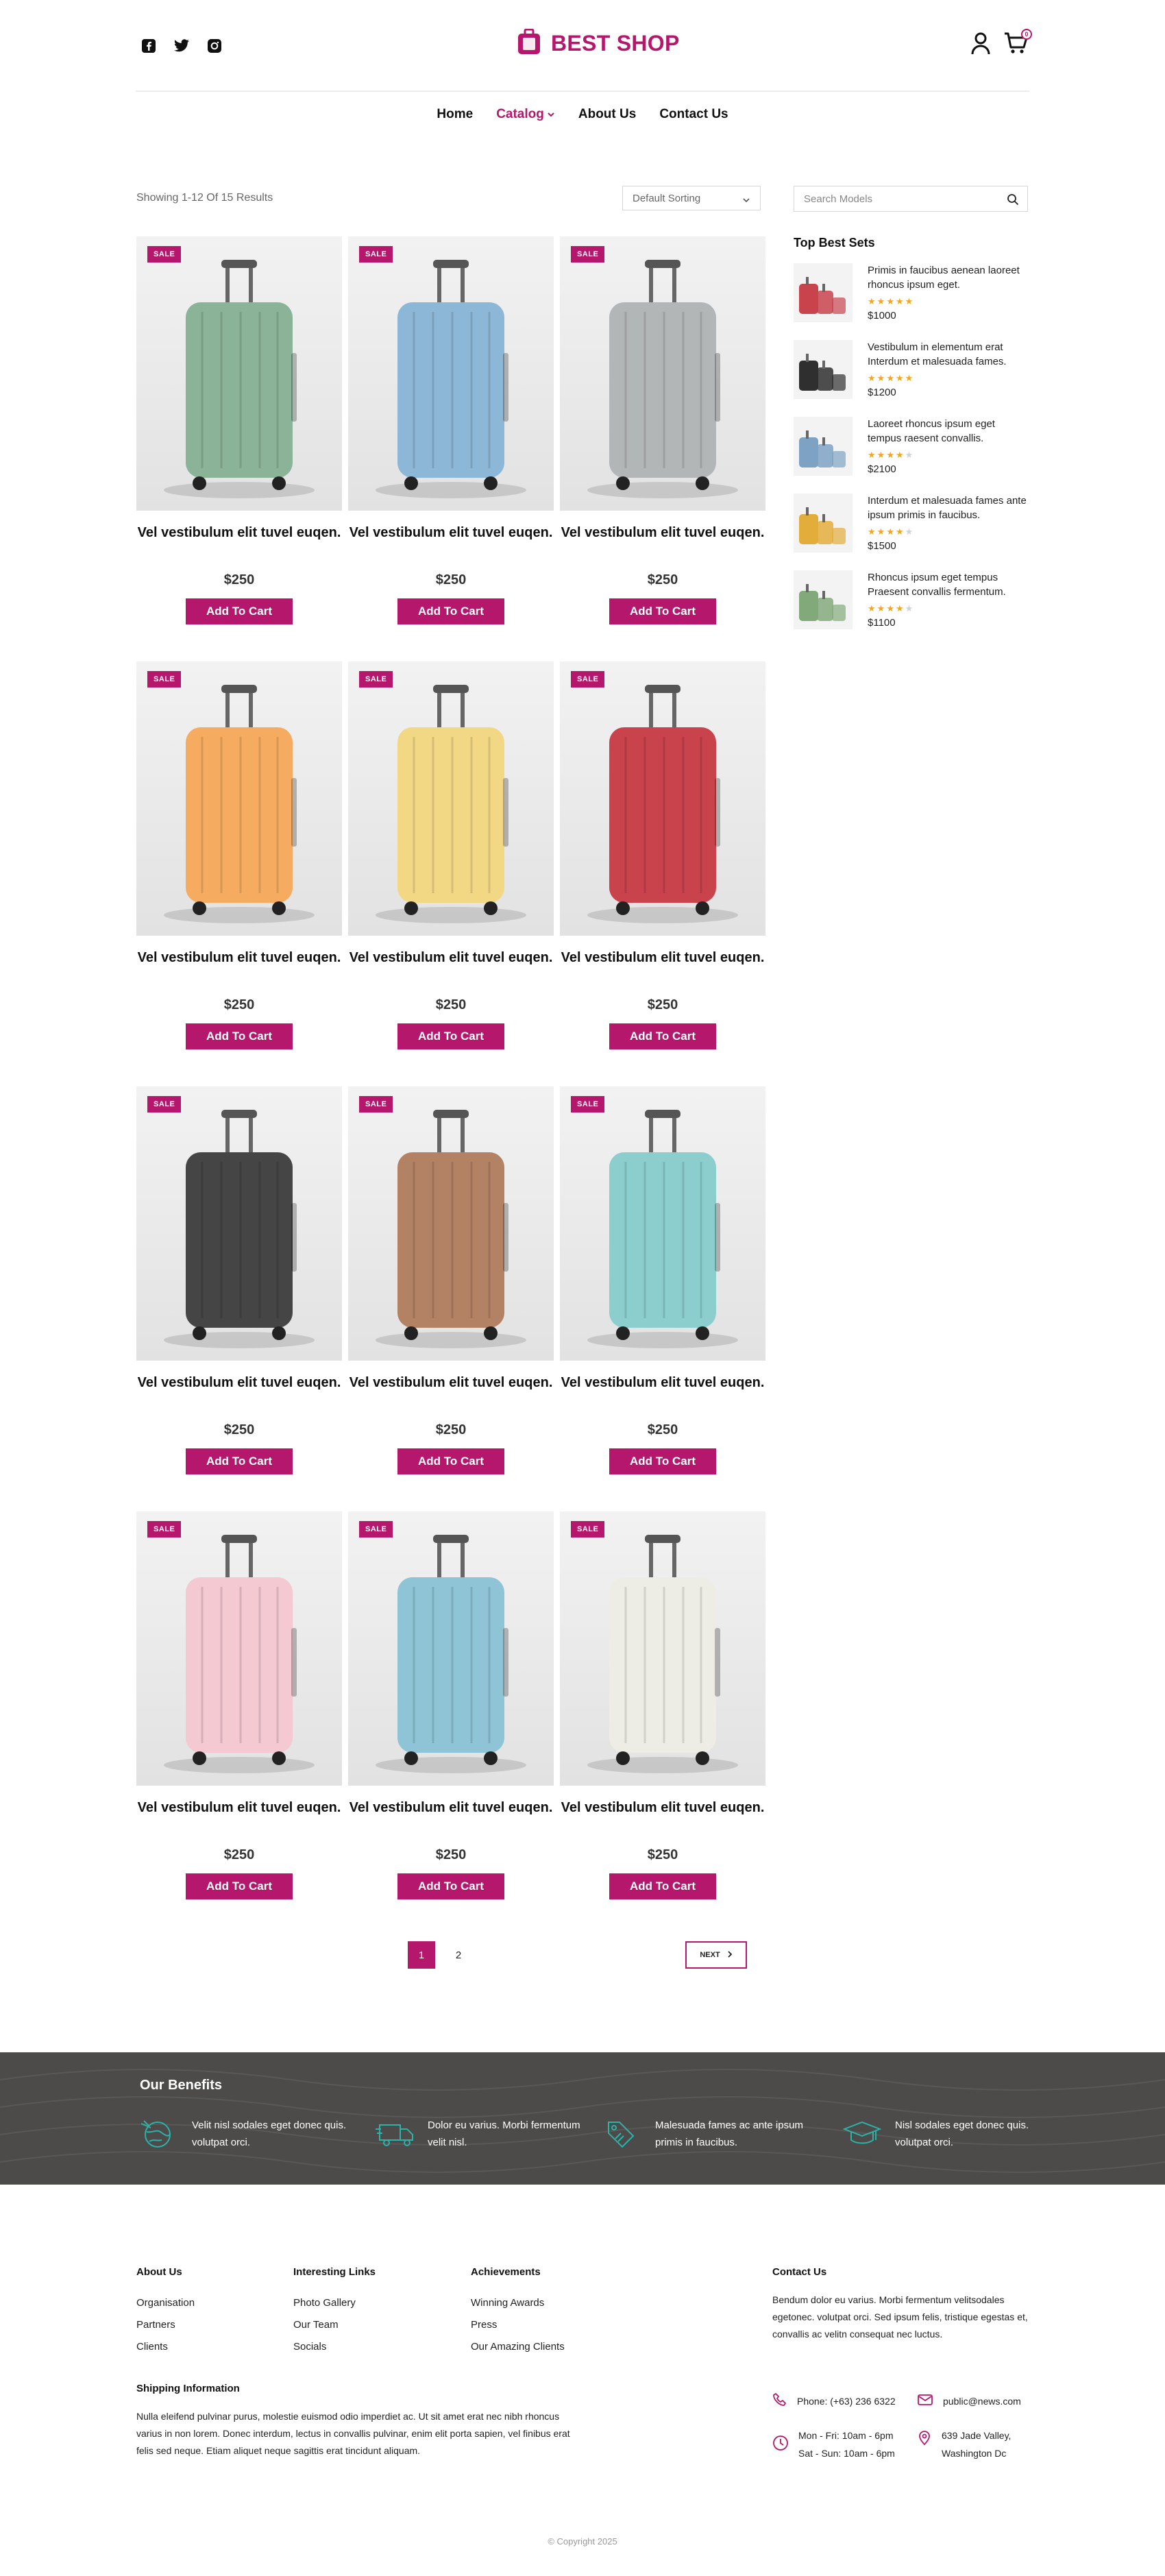 This screenshot has height=2576, width=1165. Describe the element at coordinates (334, 2347) in the screenshot. I see `footer-link: Socials` at that location.